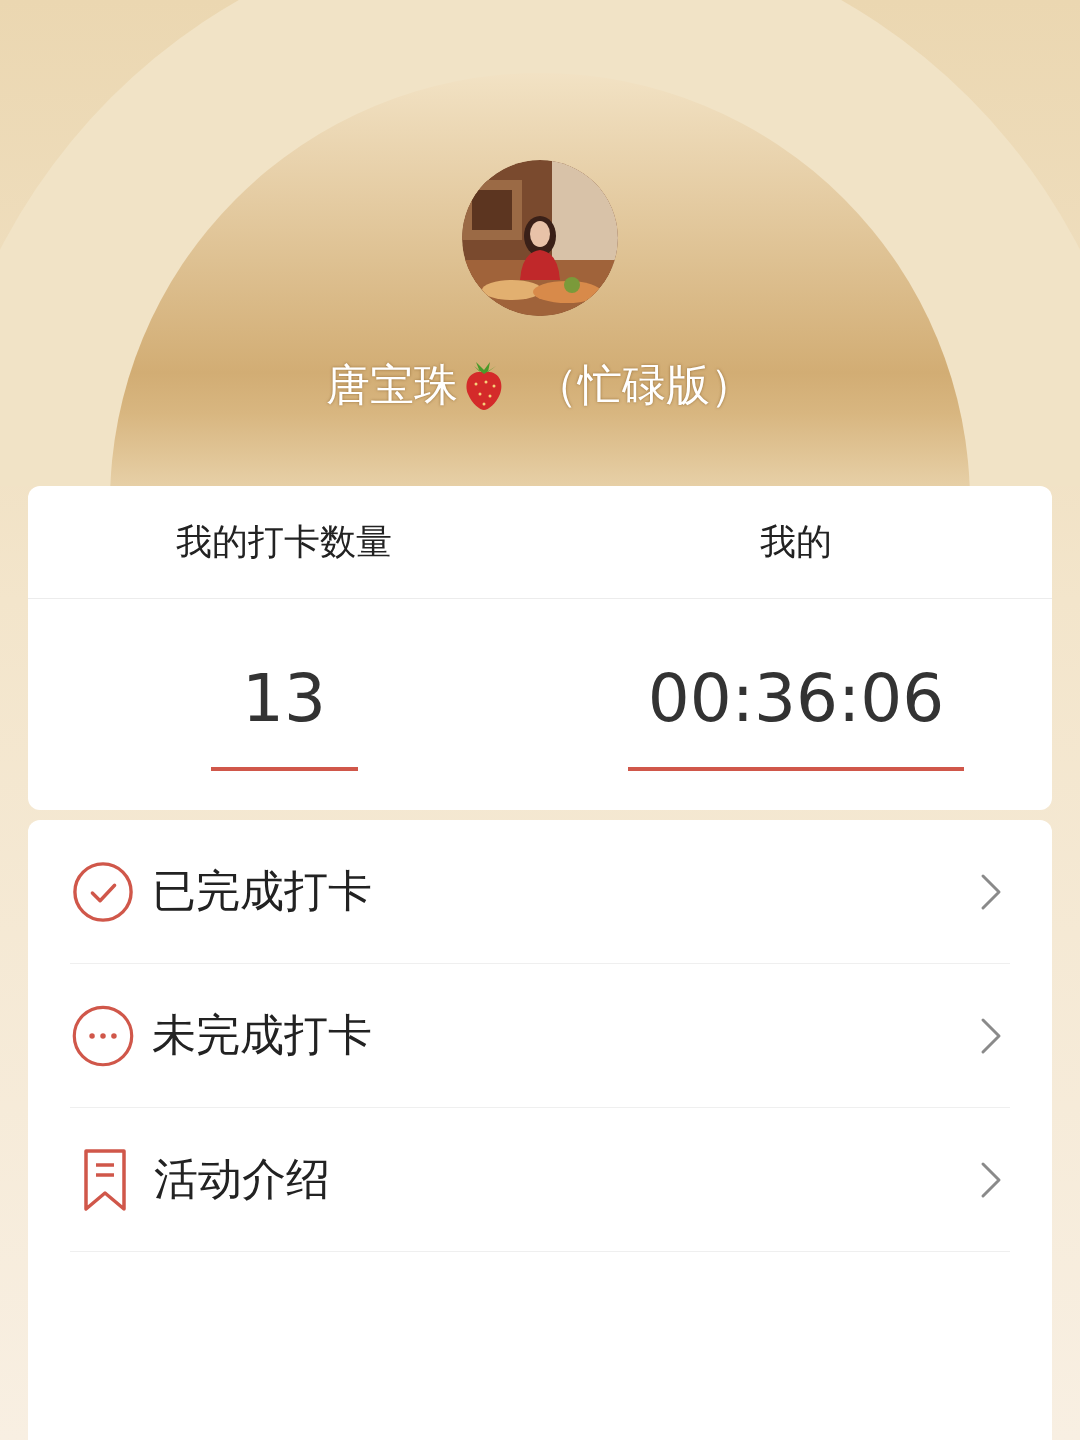 The image size is (1080, 1440). Describe the element at coordinates (796, 699) in the screenshot. I see `stat-value: 00:36:06` at that location.